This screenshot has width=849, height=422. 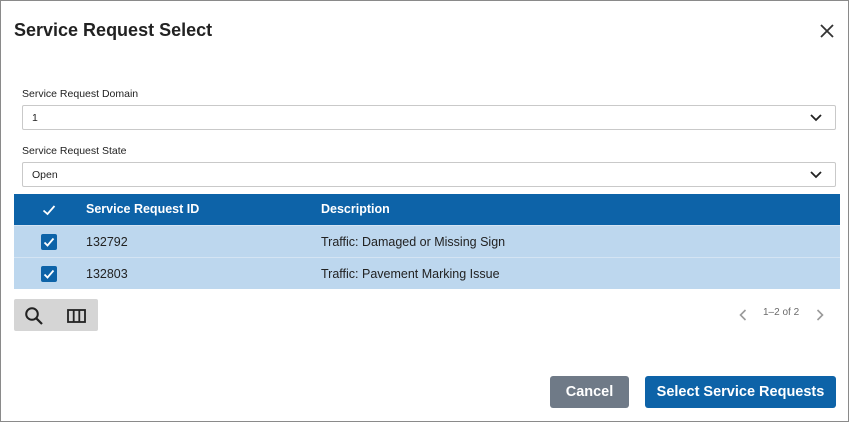 What do you see at coordinates (80, 94) in the screenshot?
I see `domain-label: Service Request Domain` at bounding box center [80, 94].